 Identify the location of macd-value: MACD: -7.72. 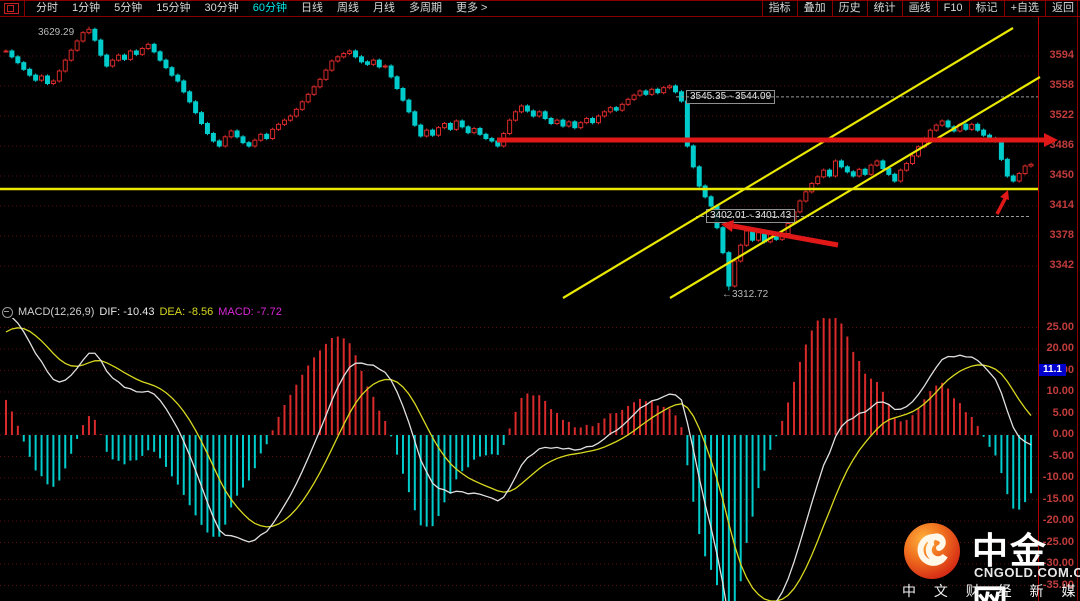
(250, 312).